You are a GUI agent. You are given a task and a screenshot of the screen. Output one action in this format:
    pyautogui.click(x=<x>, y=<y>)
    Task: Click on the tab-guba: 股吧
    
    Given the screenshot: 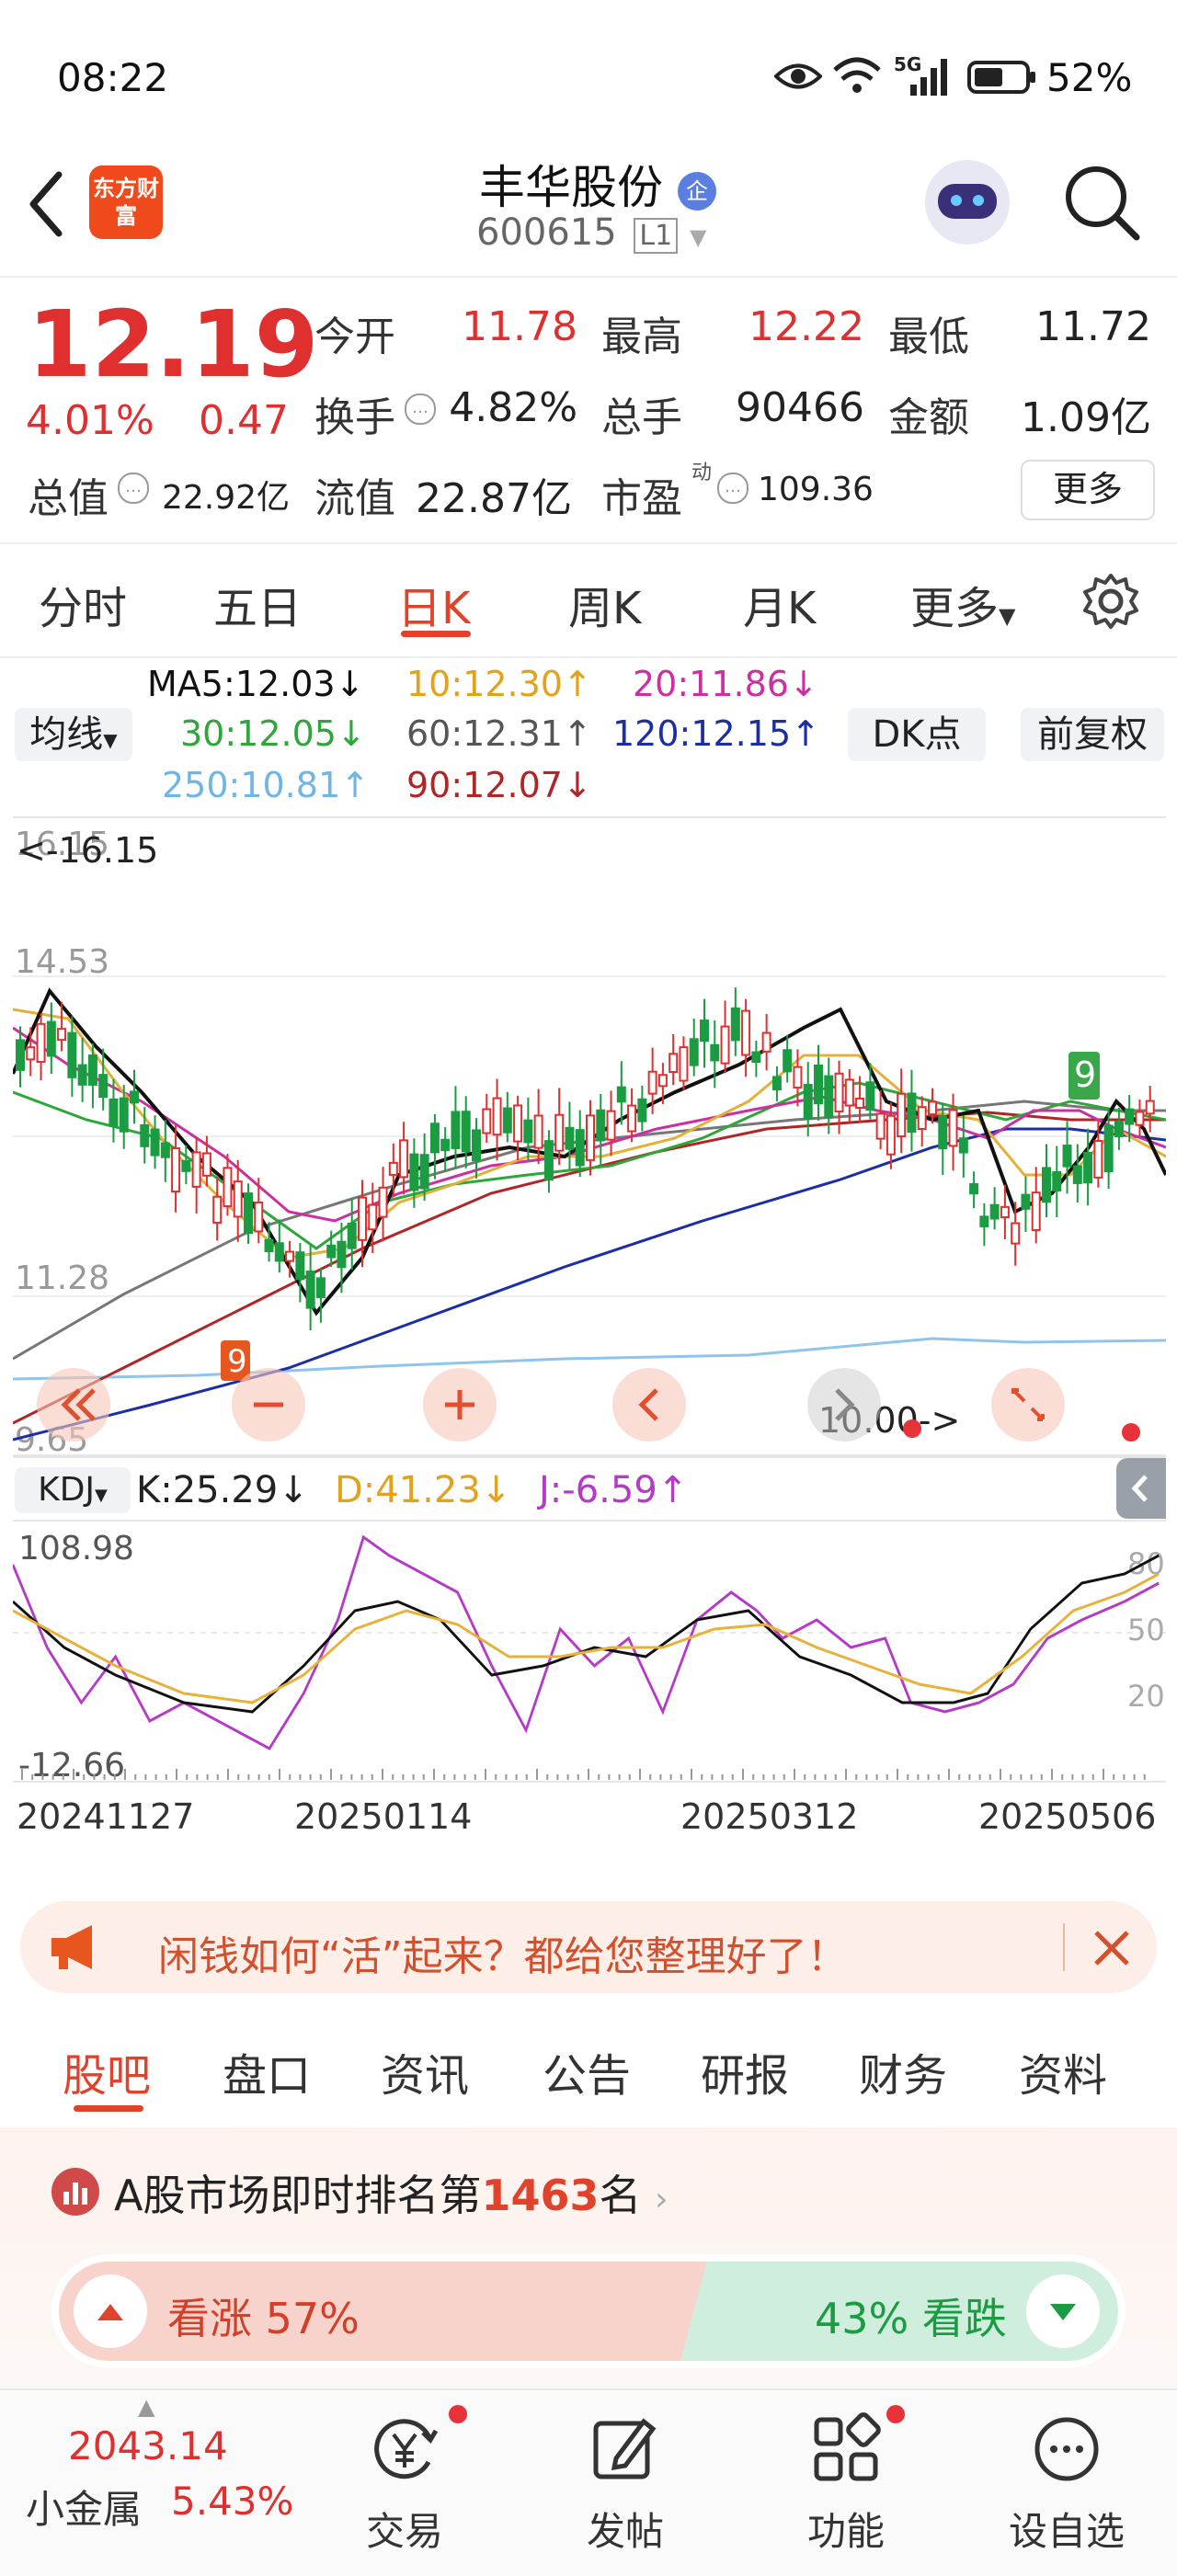 What is the action you would take?
    pyautogui.click(x=107, y=2071)
    